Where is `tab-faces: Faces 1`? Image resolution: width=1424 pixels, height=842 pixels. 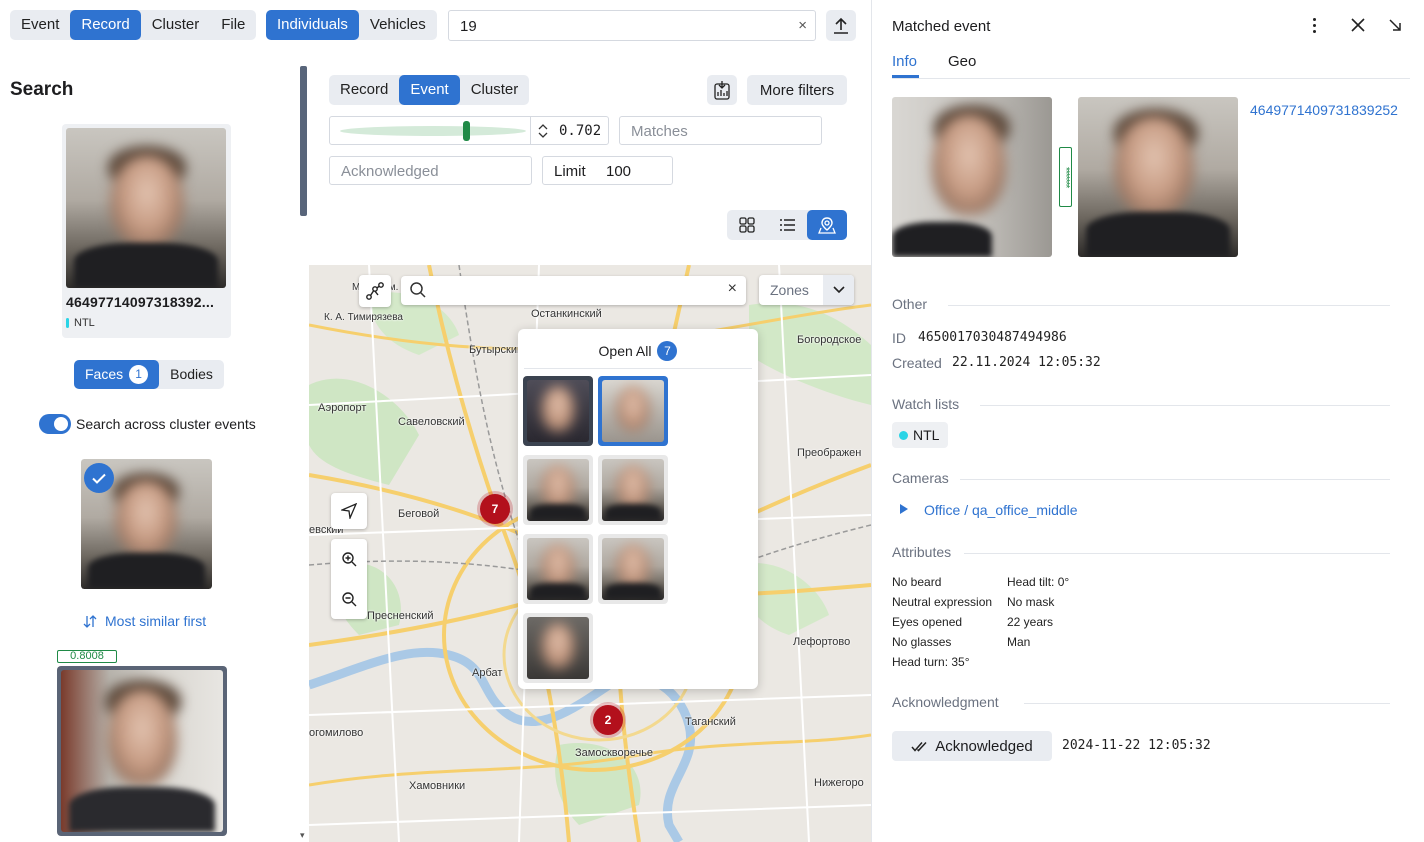 tab-faces: Faces 1 is located at coordinates (117, 374).